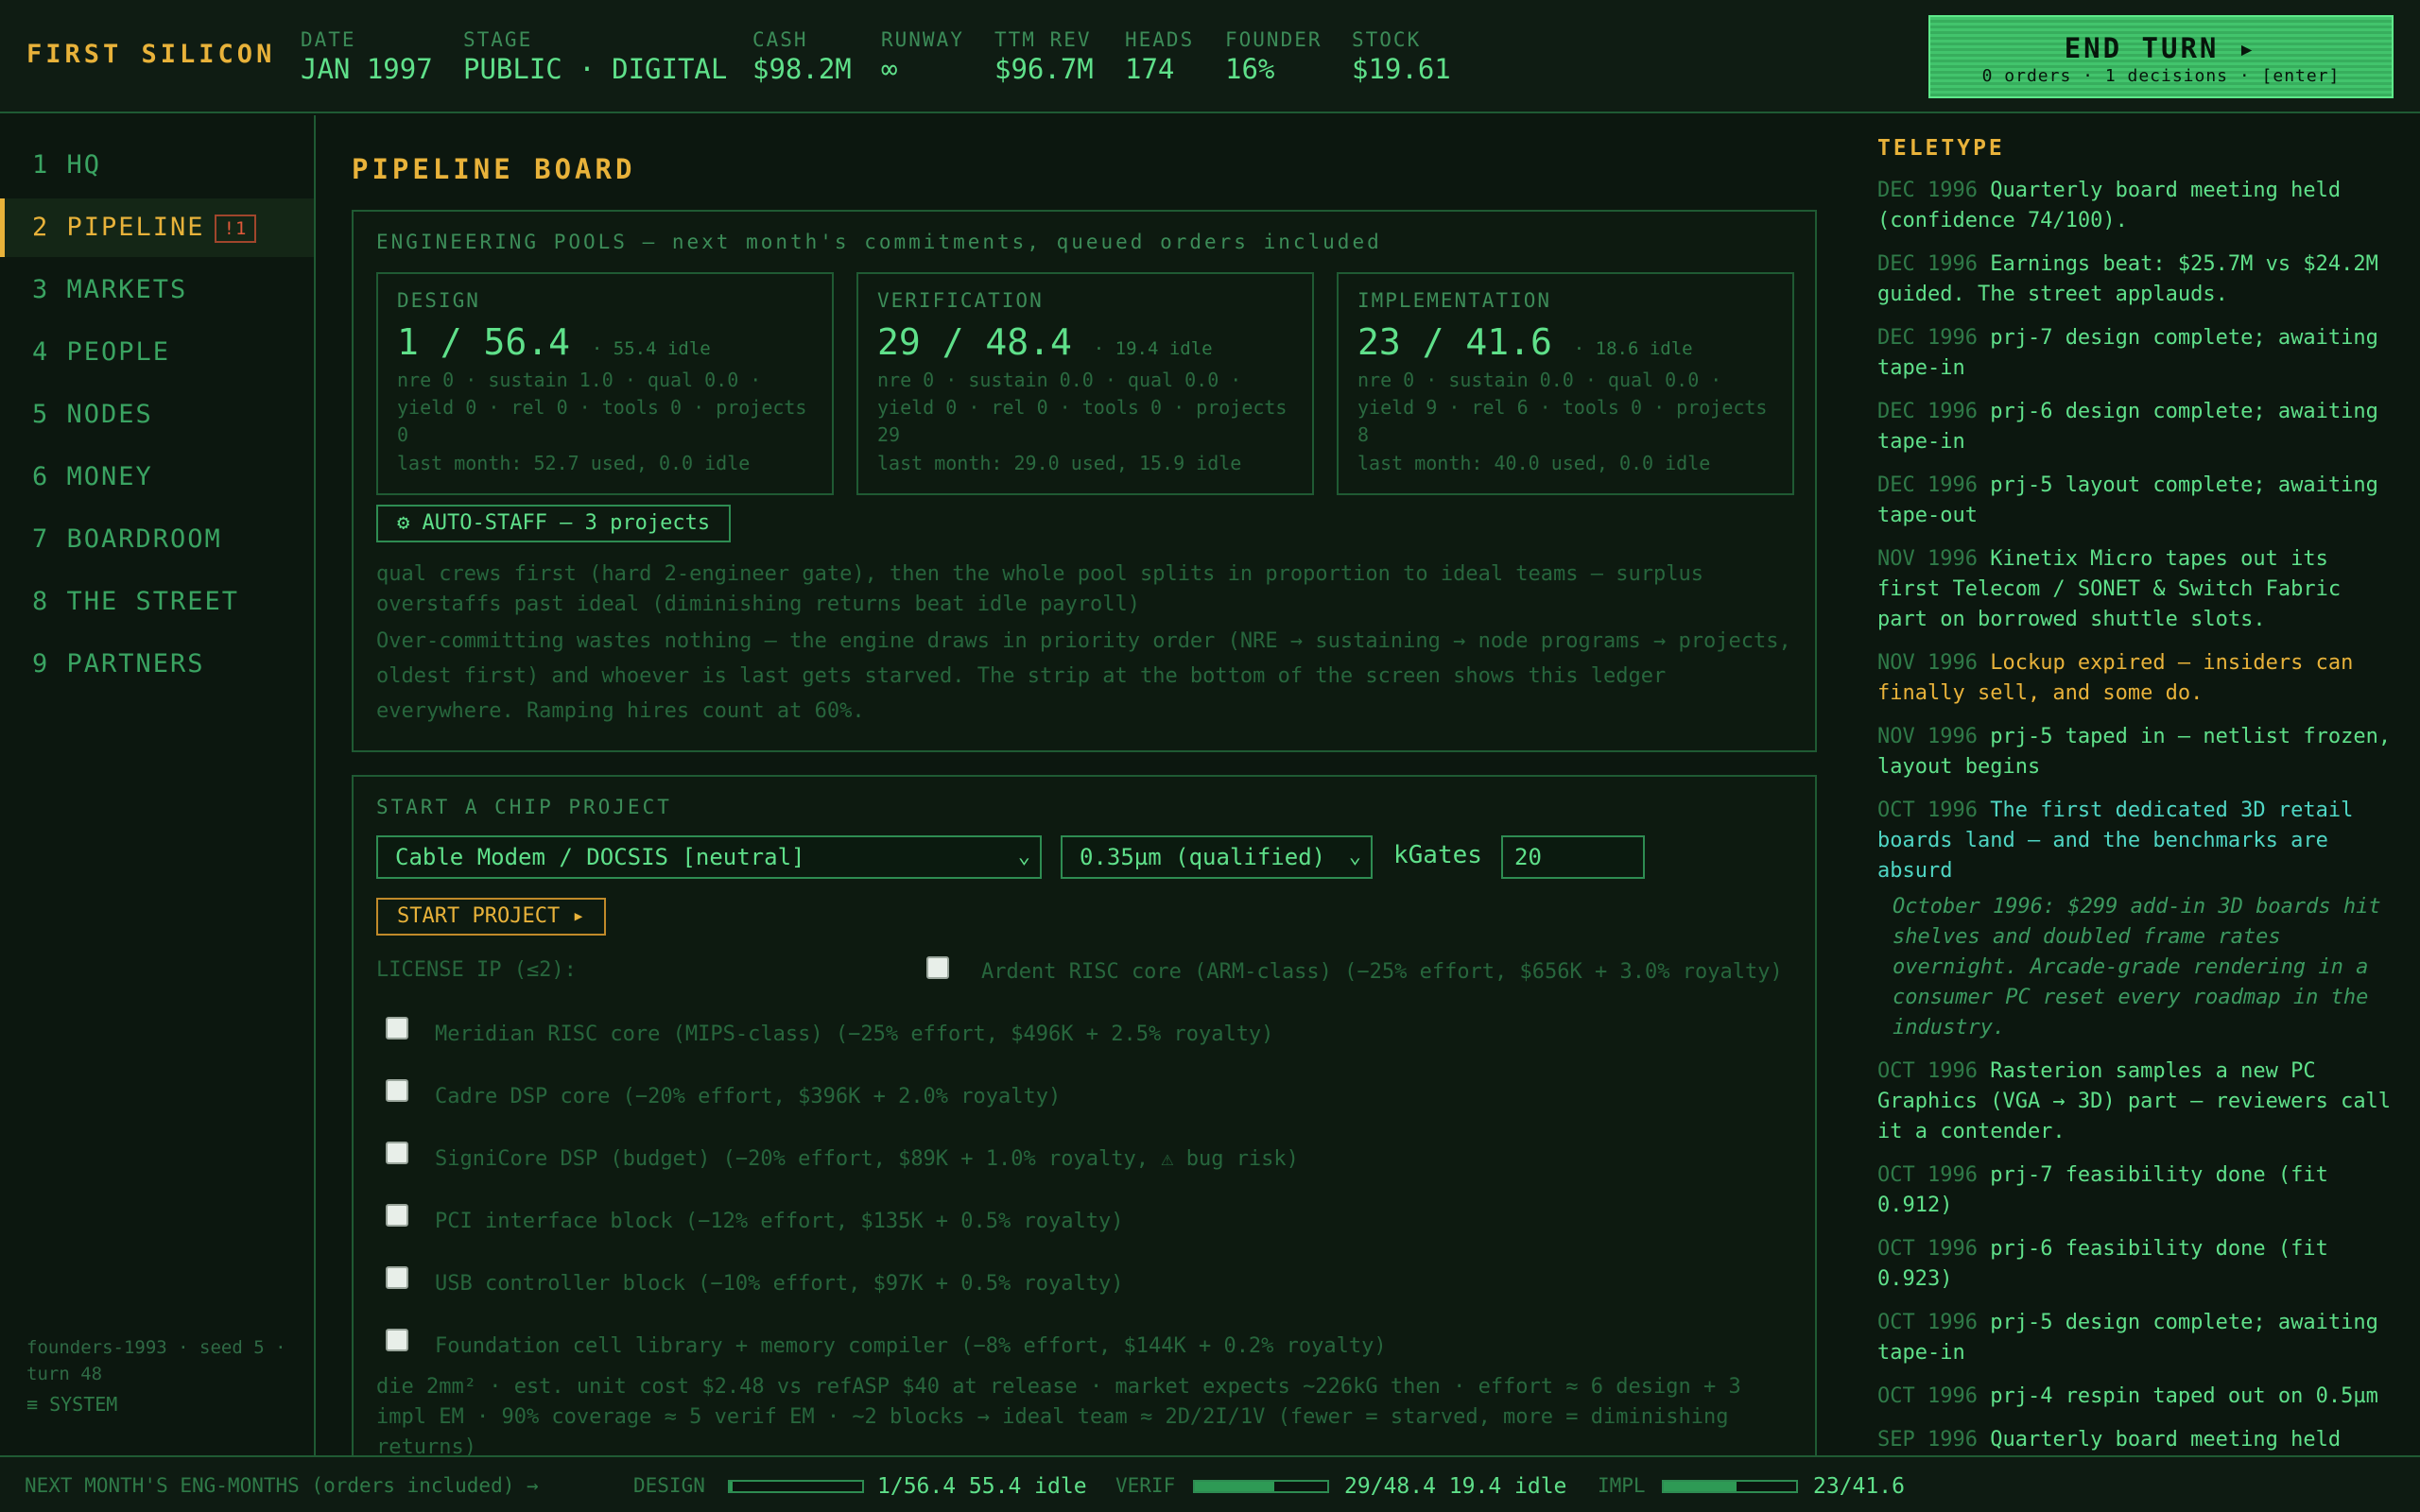 The height and width of the screenshot is (1512, 2420). I want to click on stat-label: TTM REV, so click(1043, 39).